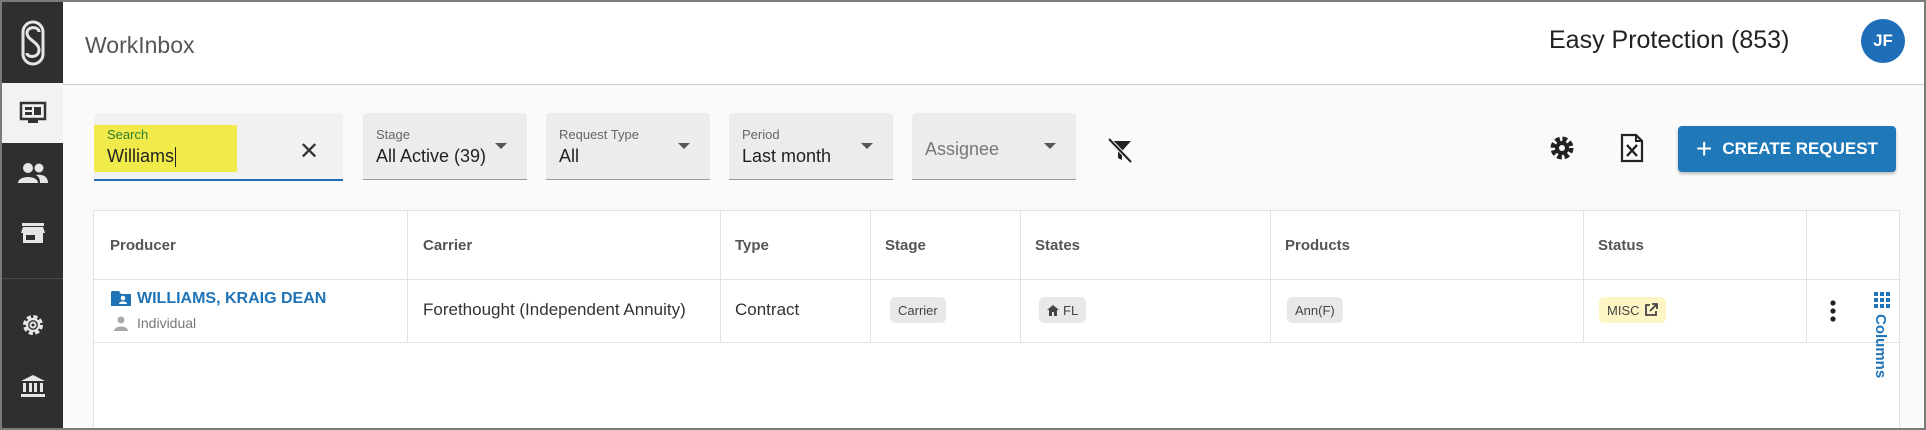  Describe the element at coordinates (1669, 40) in the screenshot. I see `company-name: Easy Protection (853)` at that location.